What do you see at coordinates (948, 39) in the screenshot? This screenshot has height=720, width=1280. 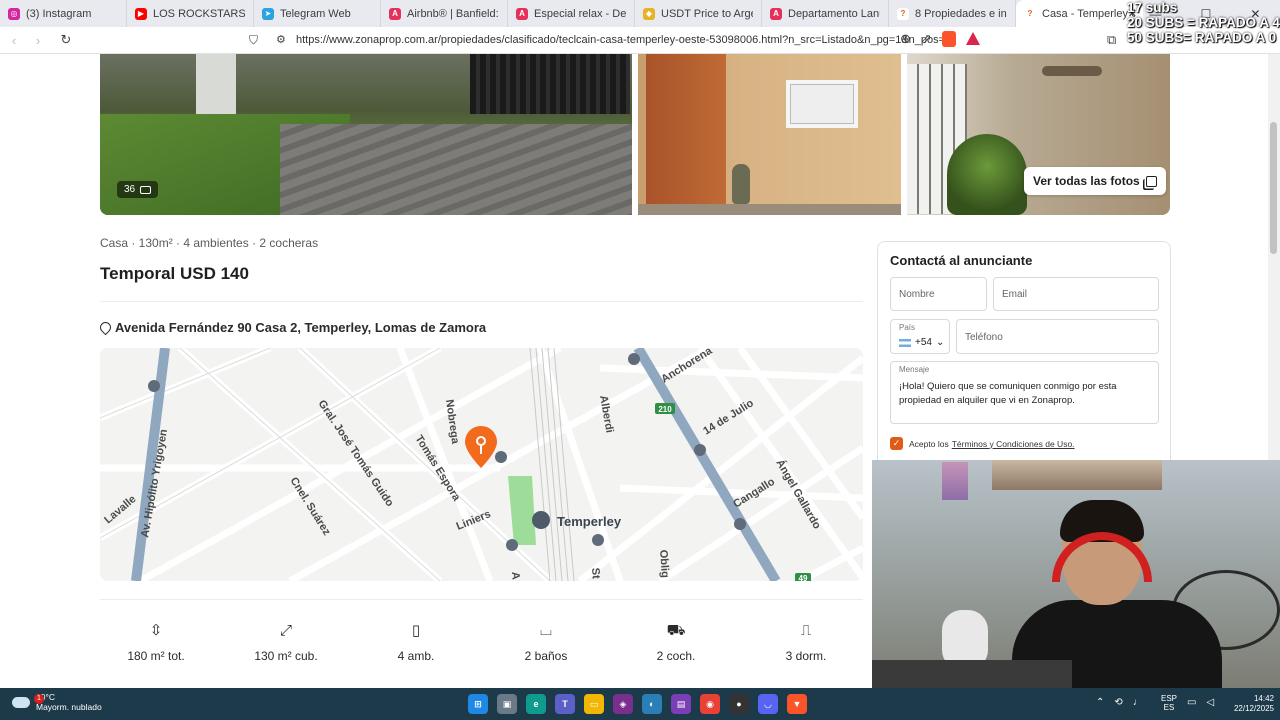 I see `brave-shields-icon` at bounding box center [948, 39].